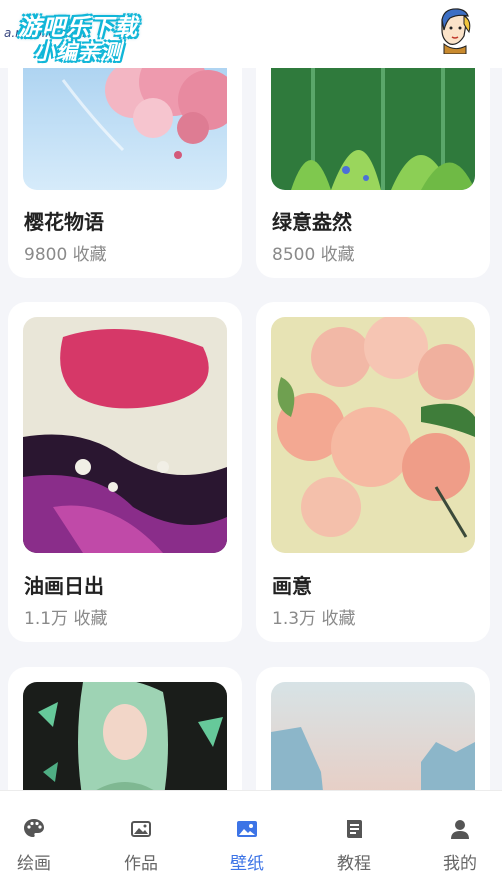 The height and width of the screenshot is (876, 502). I want to click on tab-works: 作品, so click(141, 833).